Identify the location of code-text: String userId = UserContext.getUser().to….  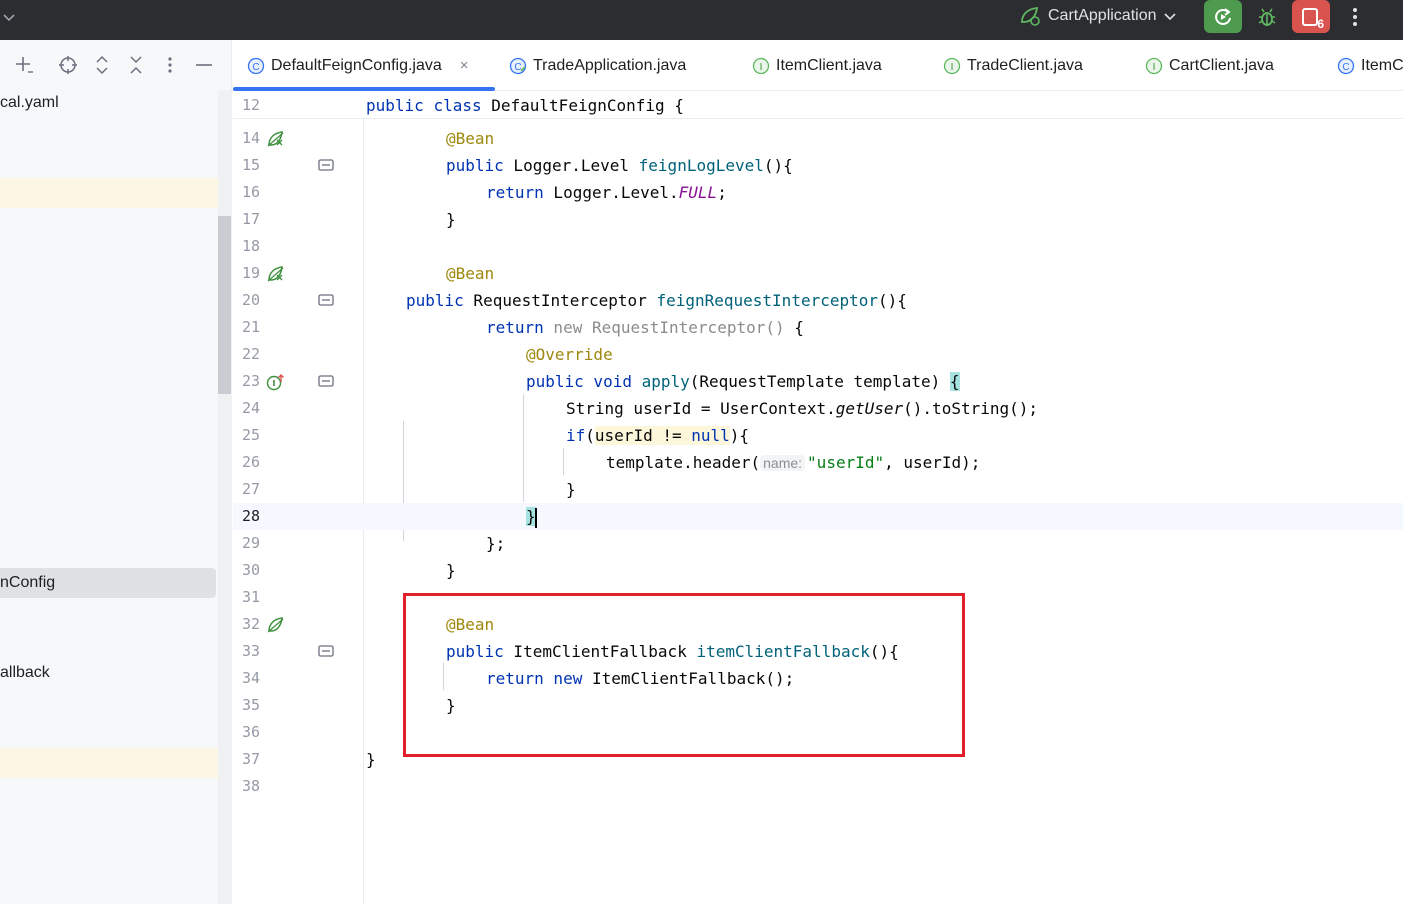
(802, 408).